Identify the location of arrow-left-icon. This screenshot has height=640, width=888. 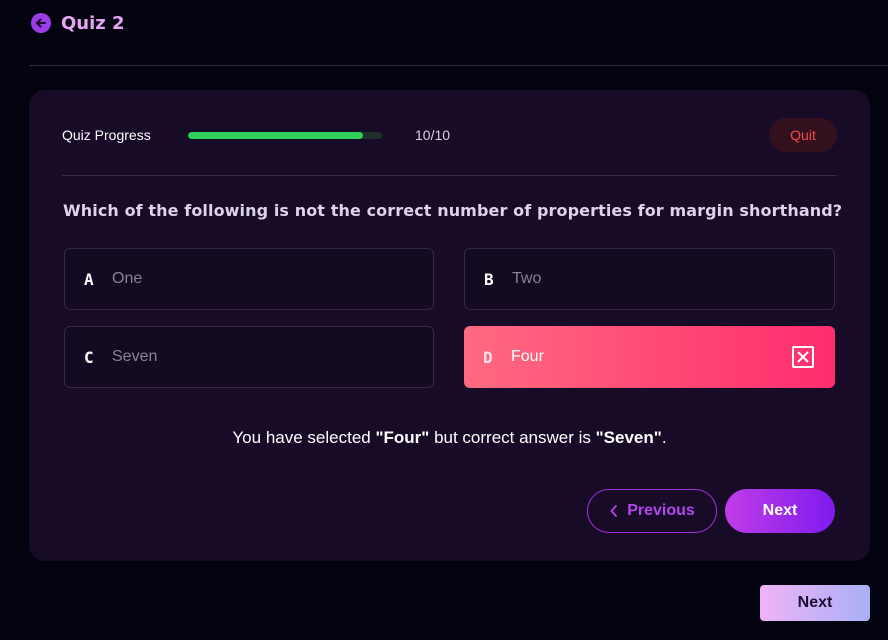
(41, 23).